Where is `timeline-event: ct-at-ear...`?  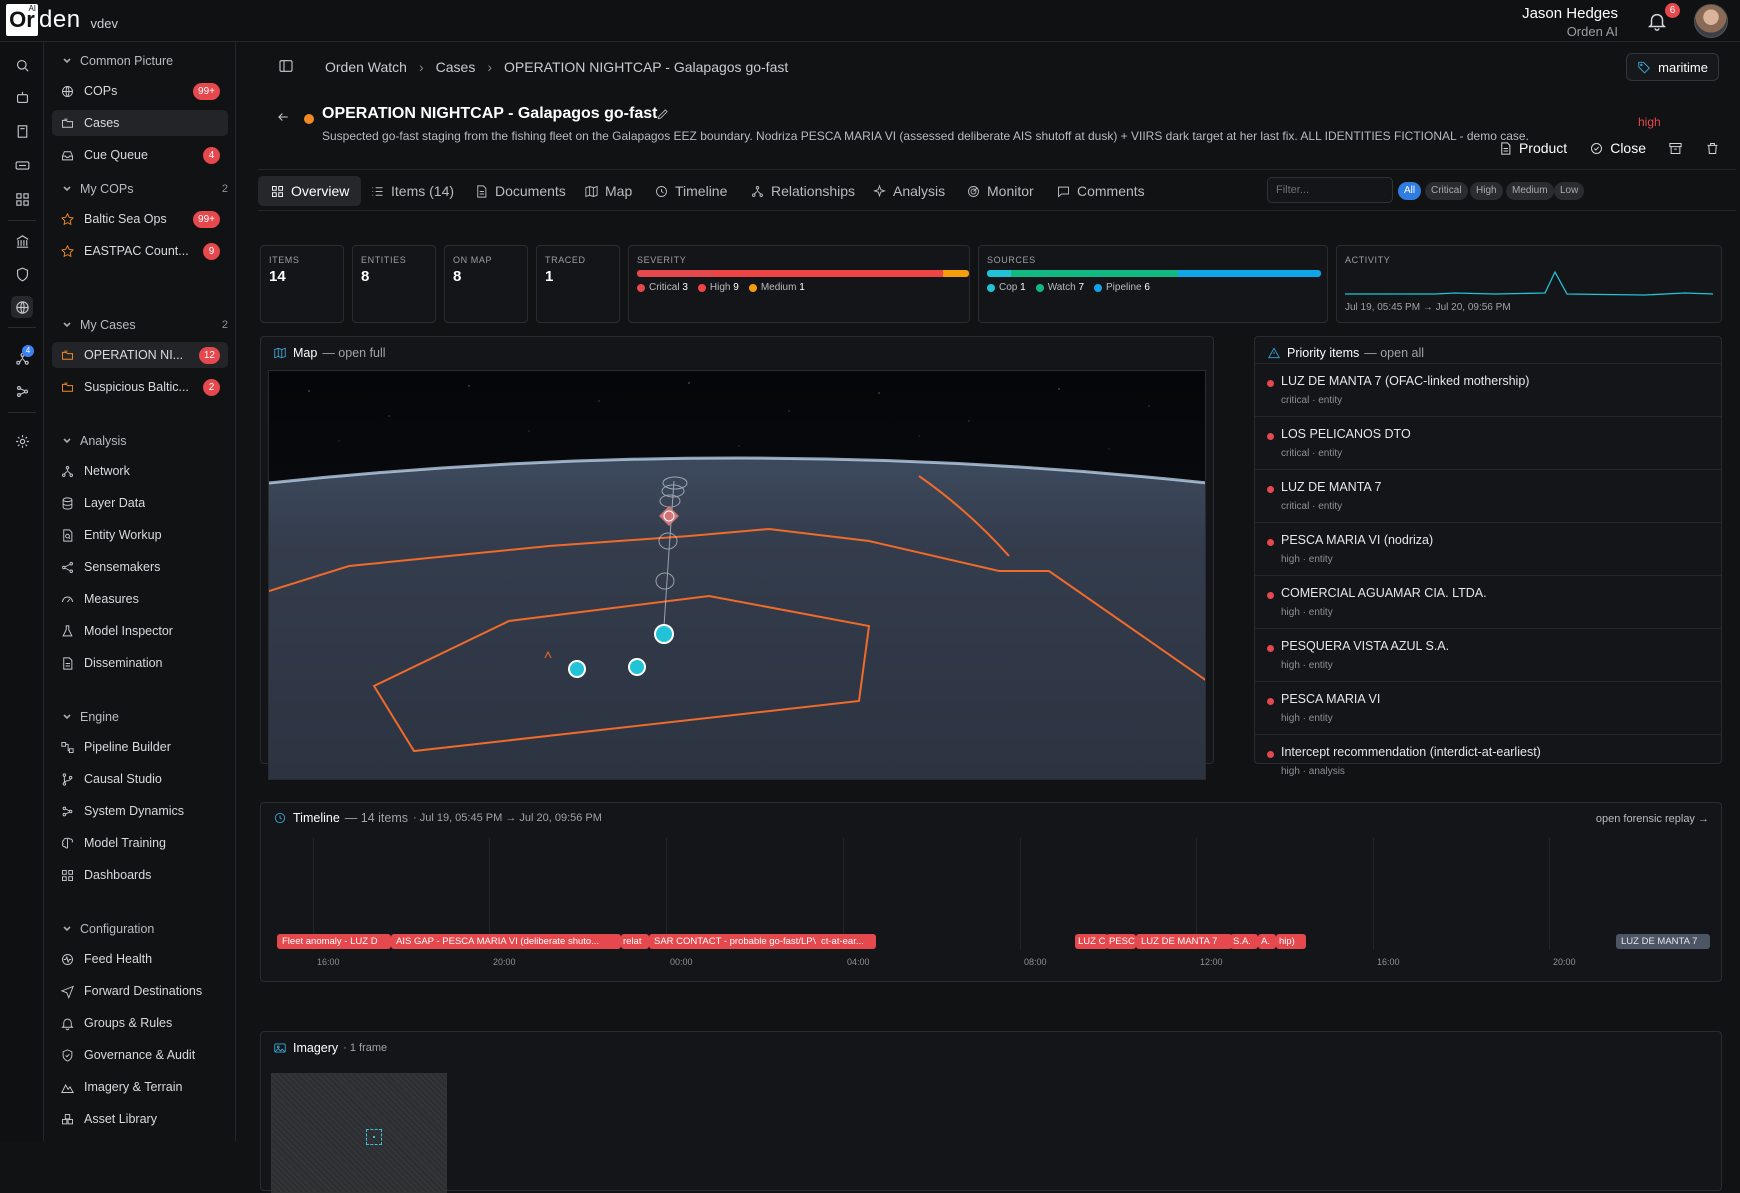 timeline-event: ct-at-ear... is located at coordinates (846, 941).